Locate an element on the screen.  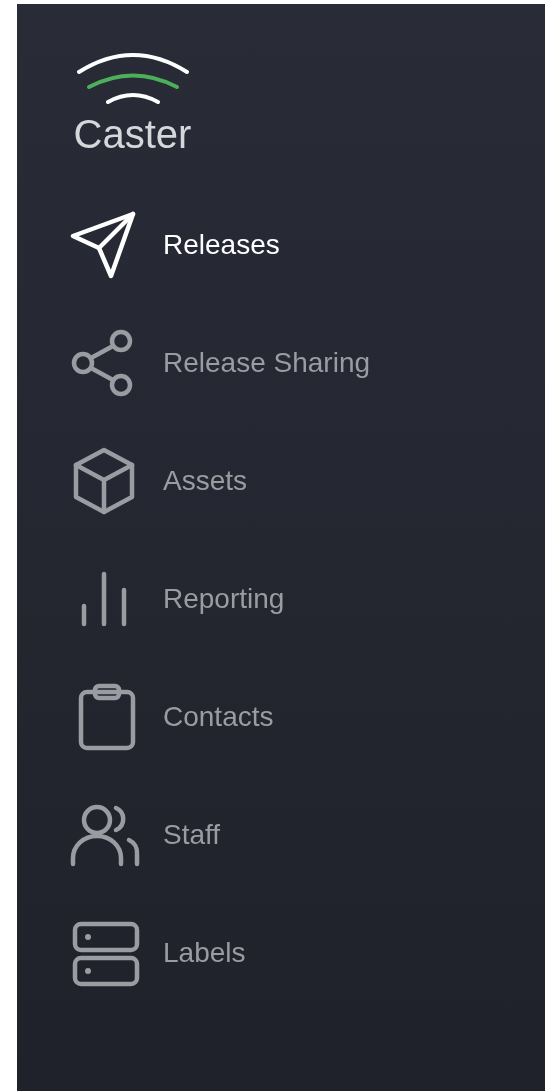
nav-item: Labels is located at coordinates (307, 953).